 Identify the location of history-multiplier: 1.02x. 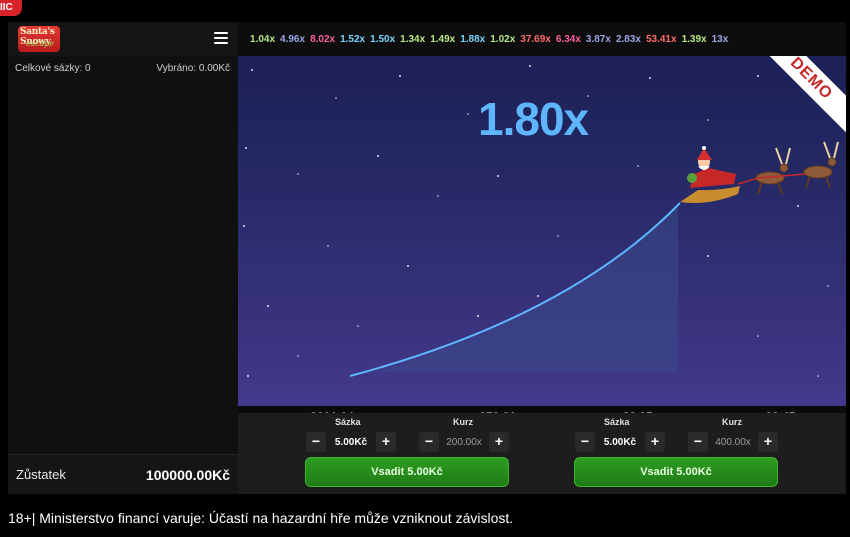
(503, 39).